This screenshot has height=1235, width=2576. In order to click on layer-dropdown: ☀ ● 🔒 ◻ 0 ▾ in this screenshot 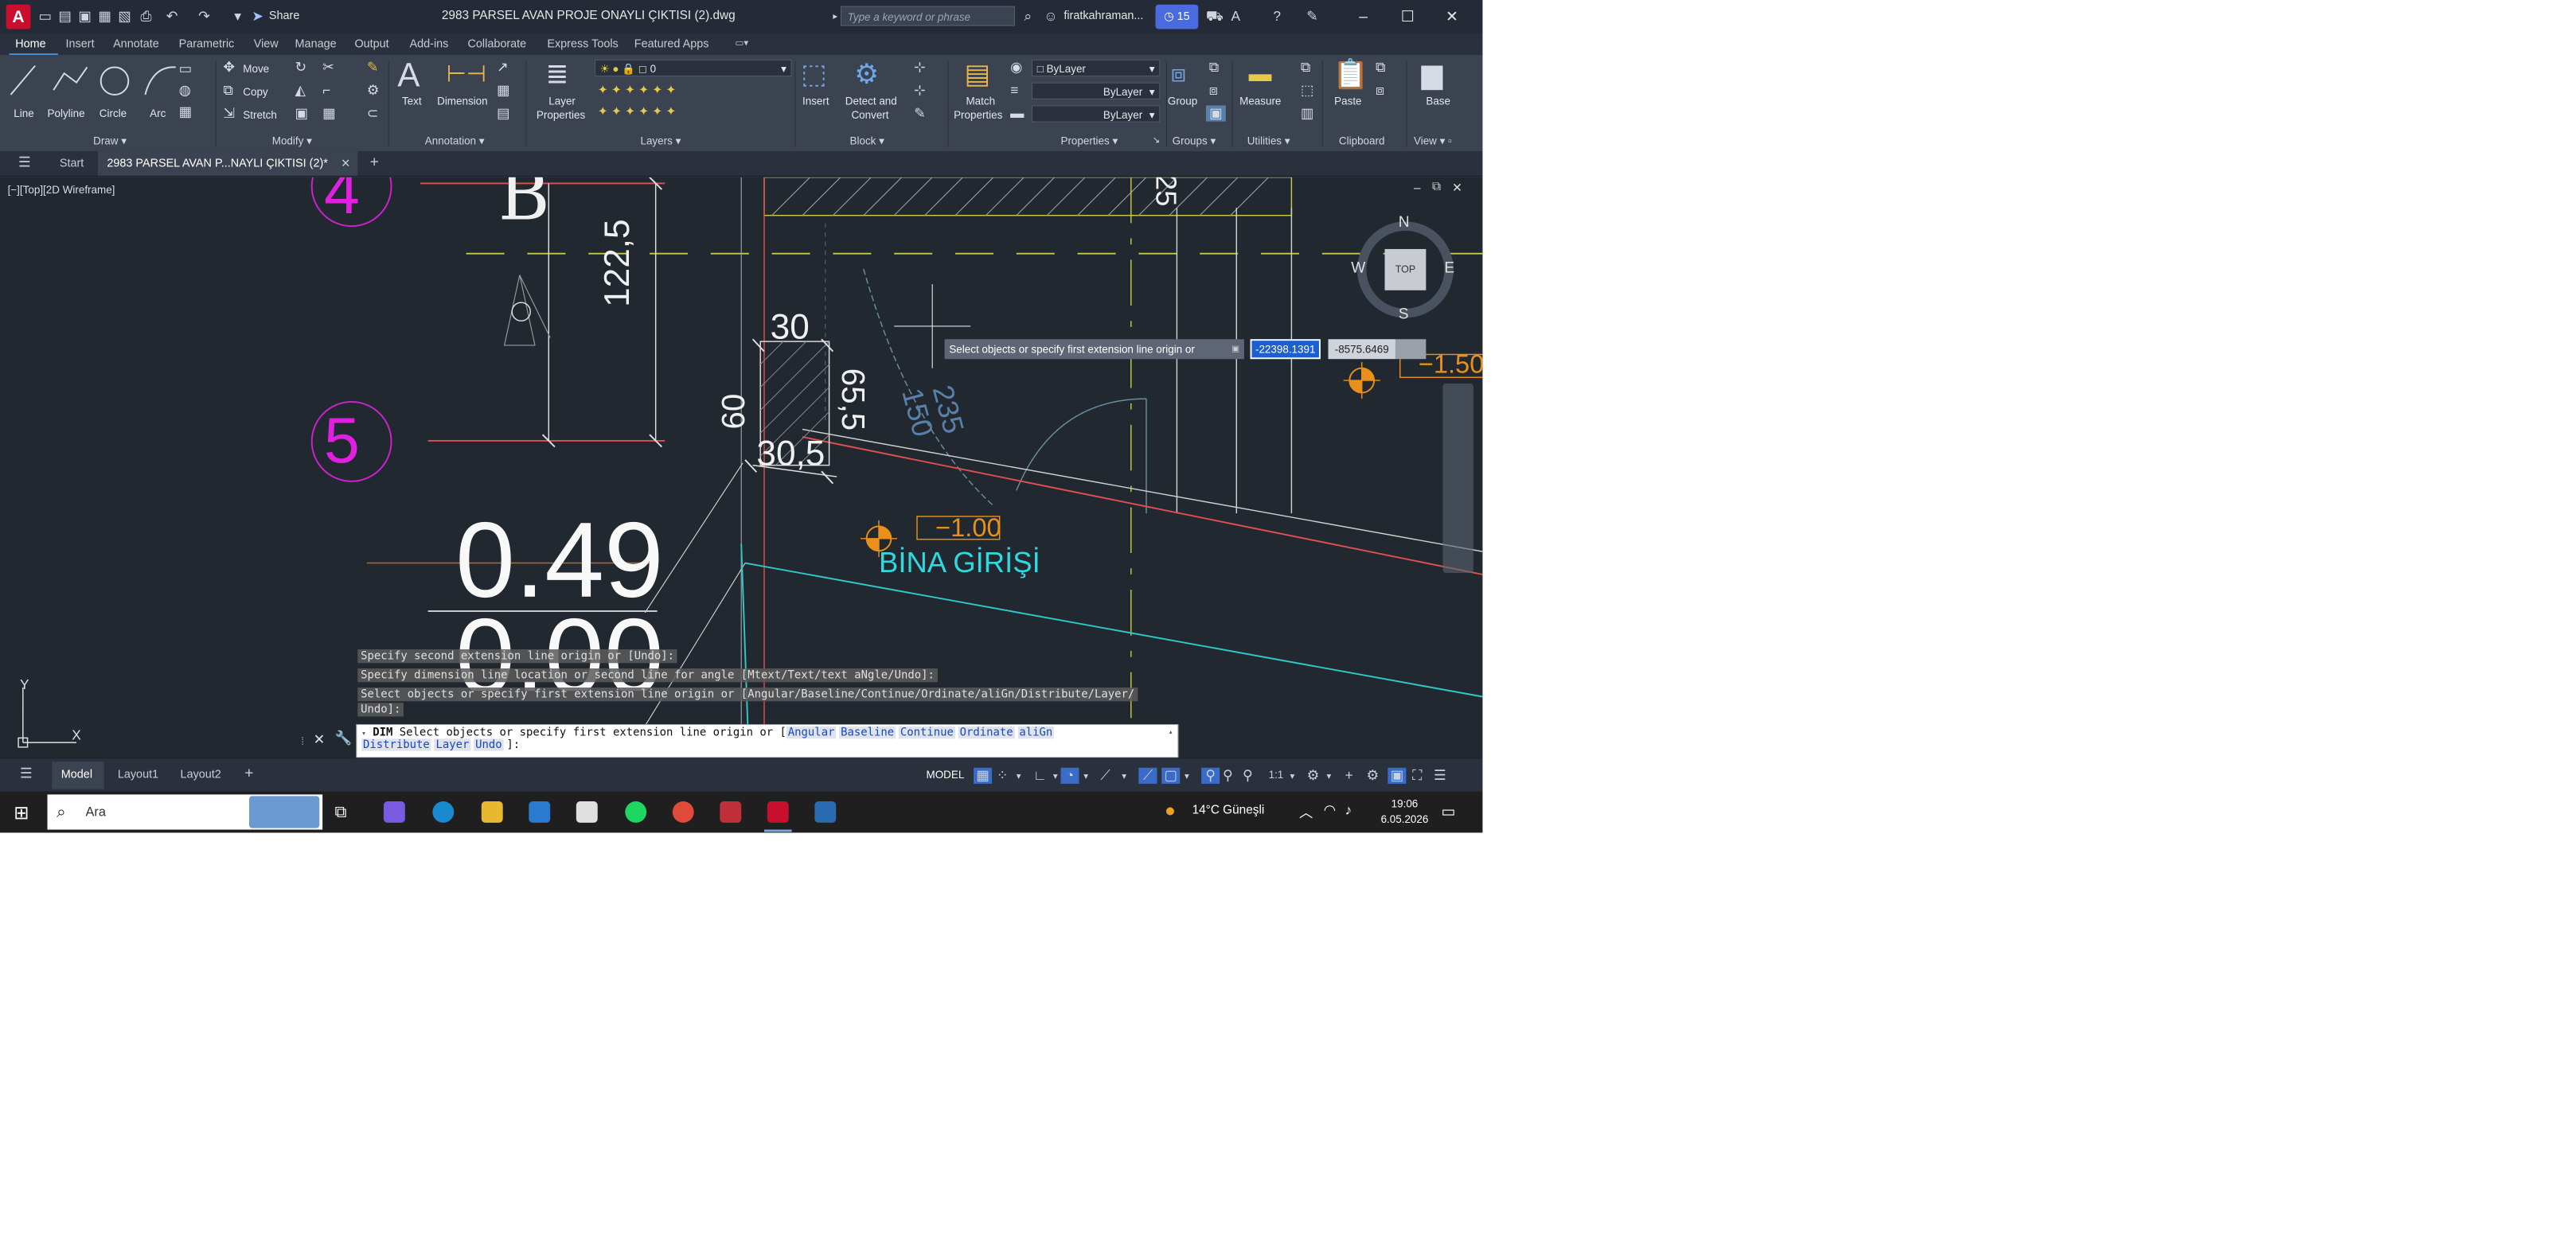, I will do `click(693, 67)`.